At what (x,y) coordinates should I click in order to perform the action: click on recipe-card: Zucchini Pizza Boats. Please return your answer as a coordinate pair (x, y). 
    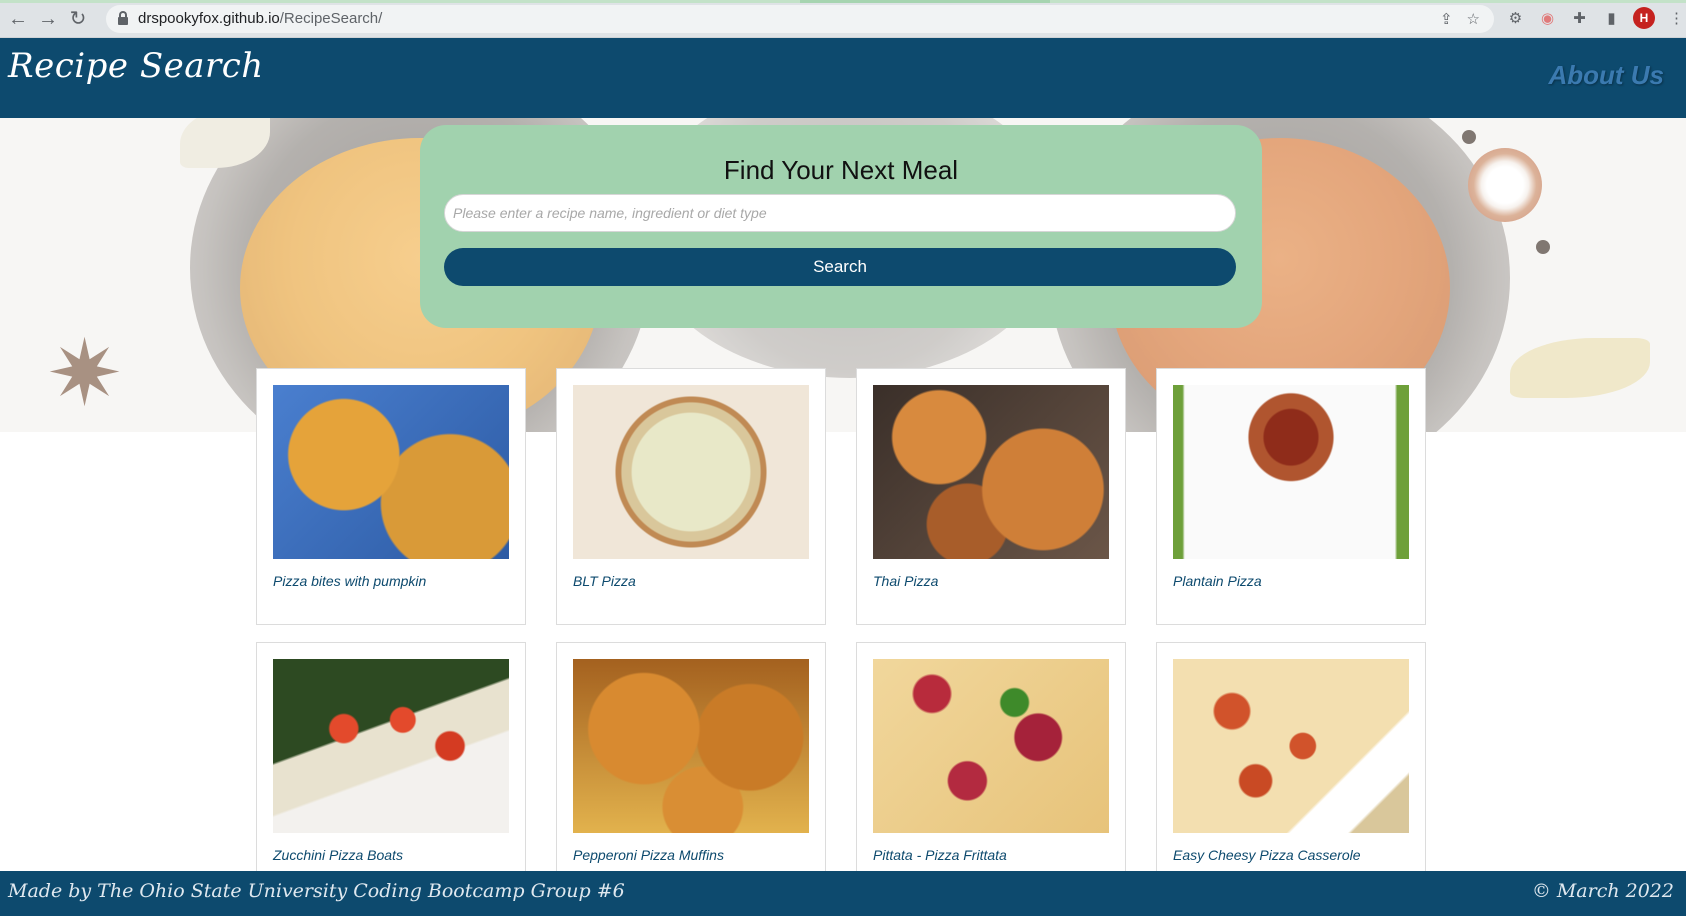
    Looking at the image, I should click on (391, 770).